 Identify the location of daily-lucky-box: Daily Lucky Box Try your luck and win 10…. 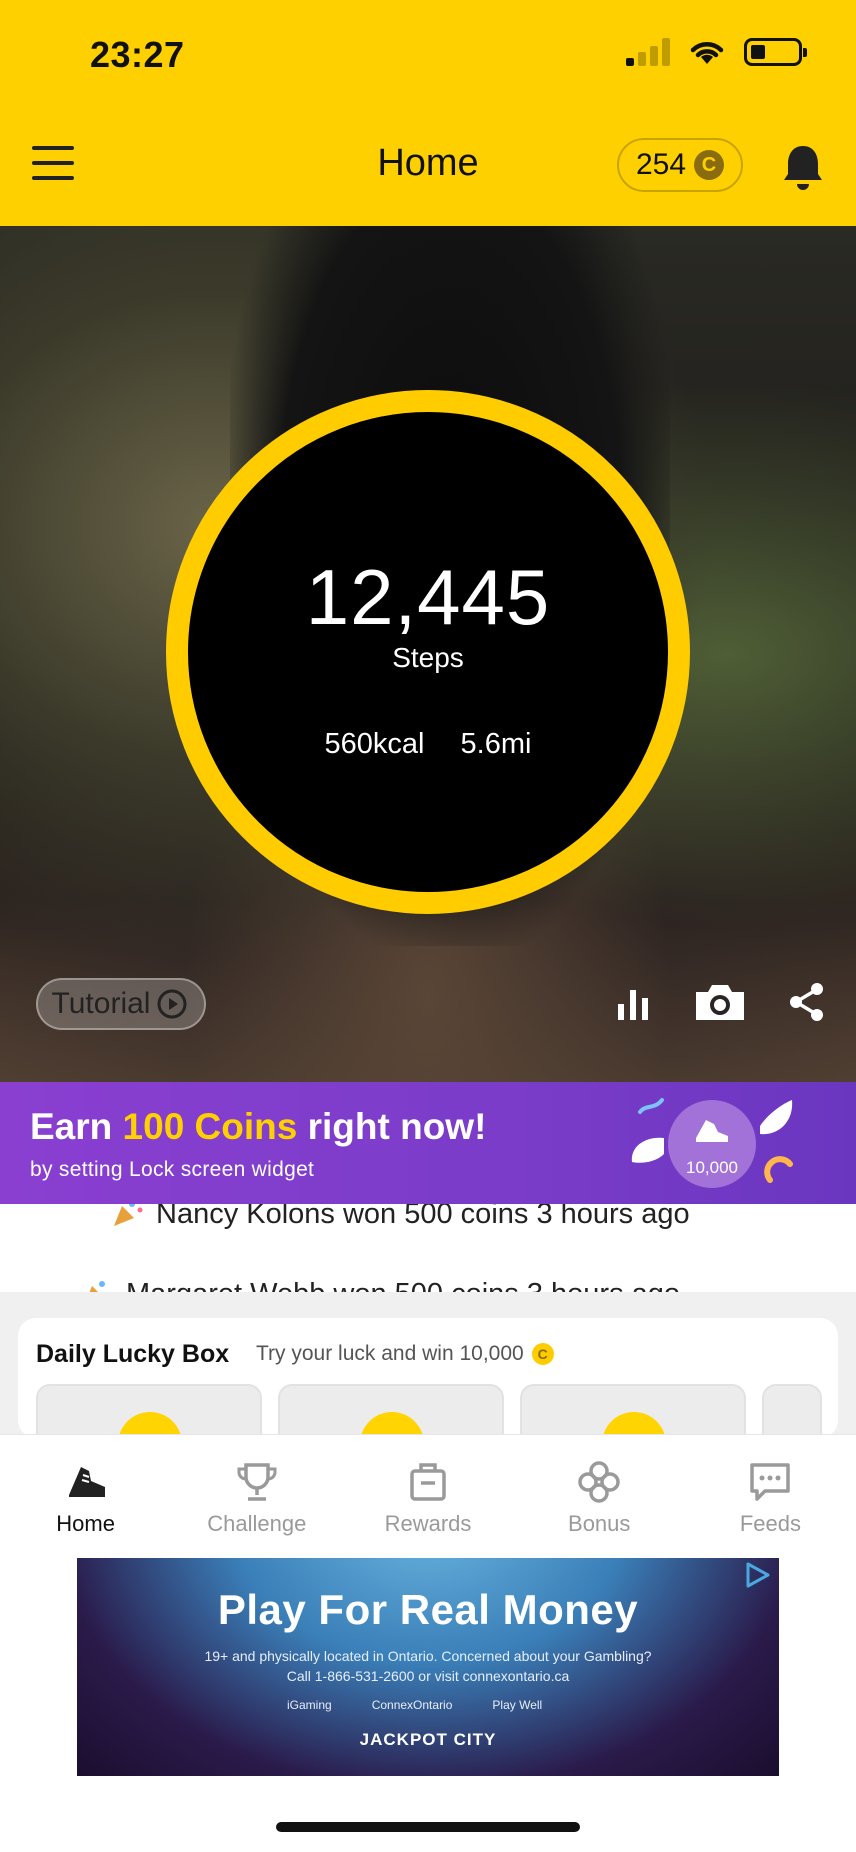
(428, 1378).